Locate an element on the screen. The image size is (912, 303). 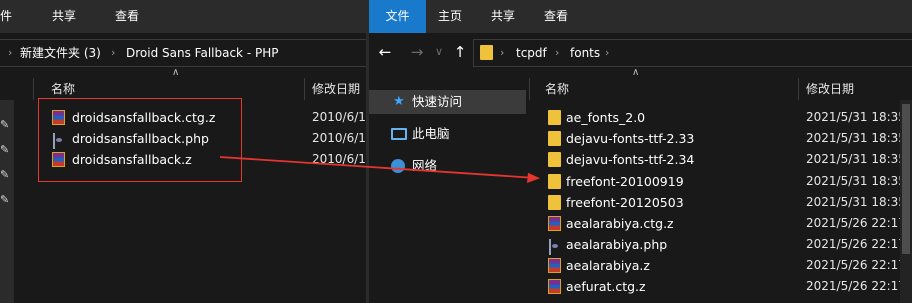
file-row: aealarabiya.php 2021/5/26 22:17 is located at coordinates (720, 244).